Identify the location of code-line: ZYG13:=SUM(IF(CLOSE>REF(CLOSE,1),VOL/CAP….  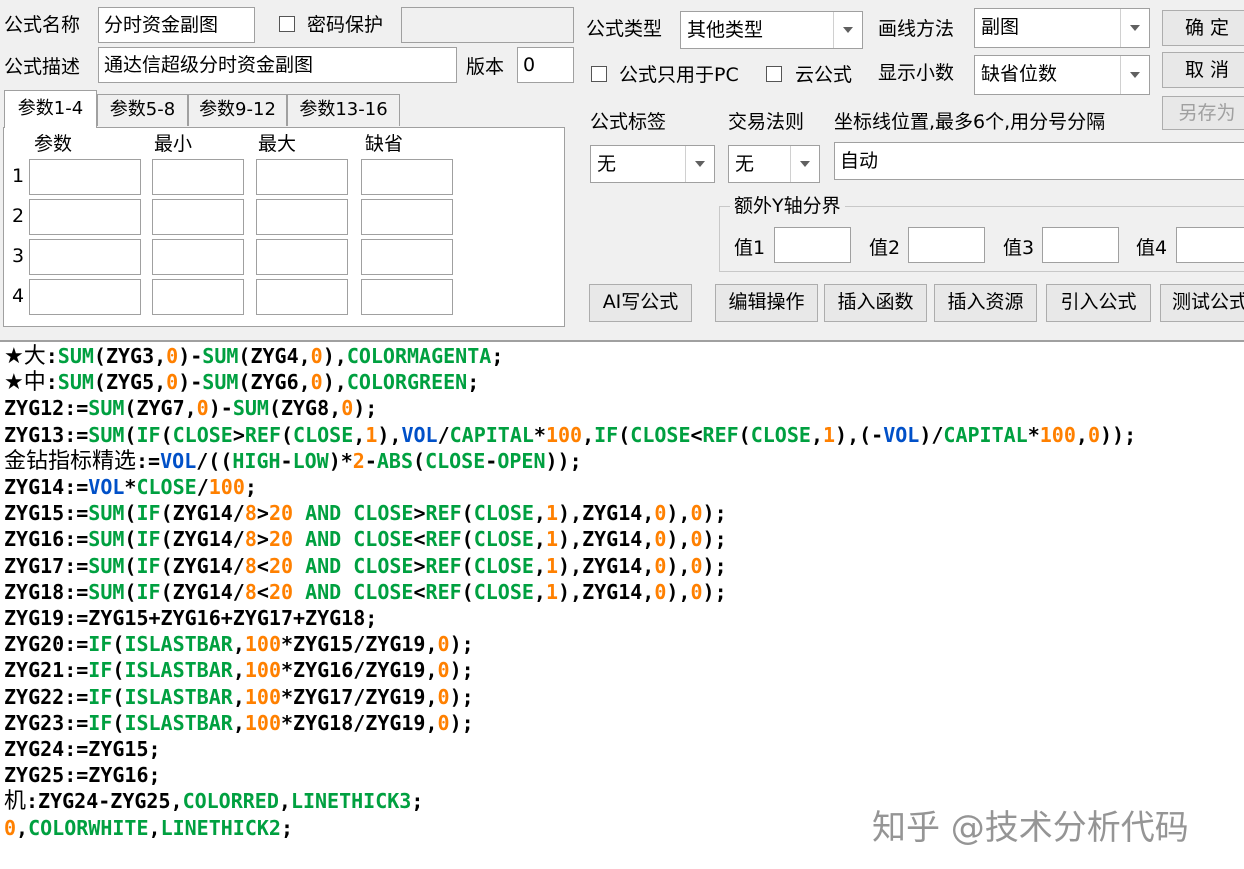
(570, 435).